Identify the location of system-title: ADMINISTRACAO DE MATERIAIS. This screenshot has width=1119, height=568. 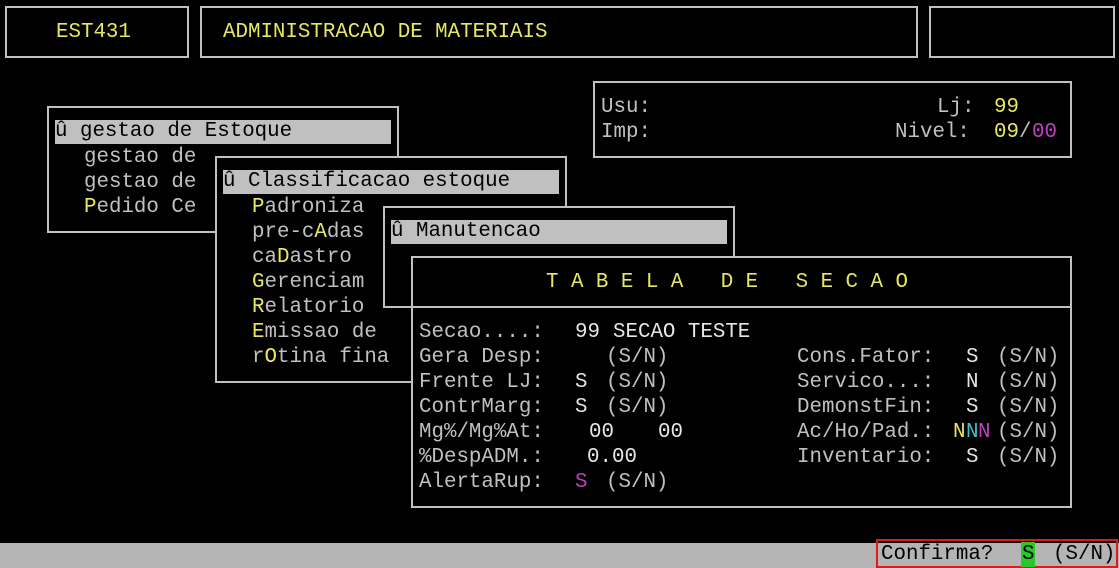
(385, 32).